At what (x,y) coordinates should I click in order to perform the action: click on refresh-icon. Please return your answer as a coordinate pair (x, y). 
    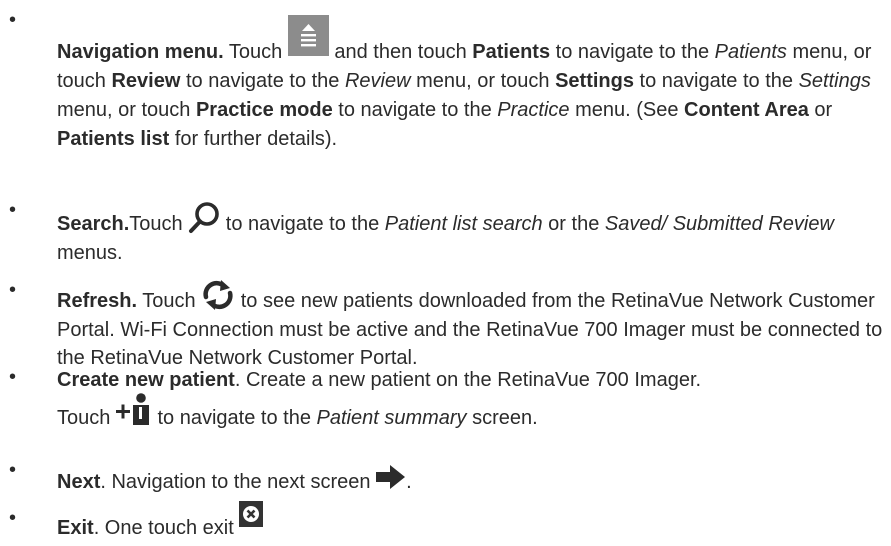
    Looking at the image, I should click on (218, 297).